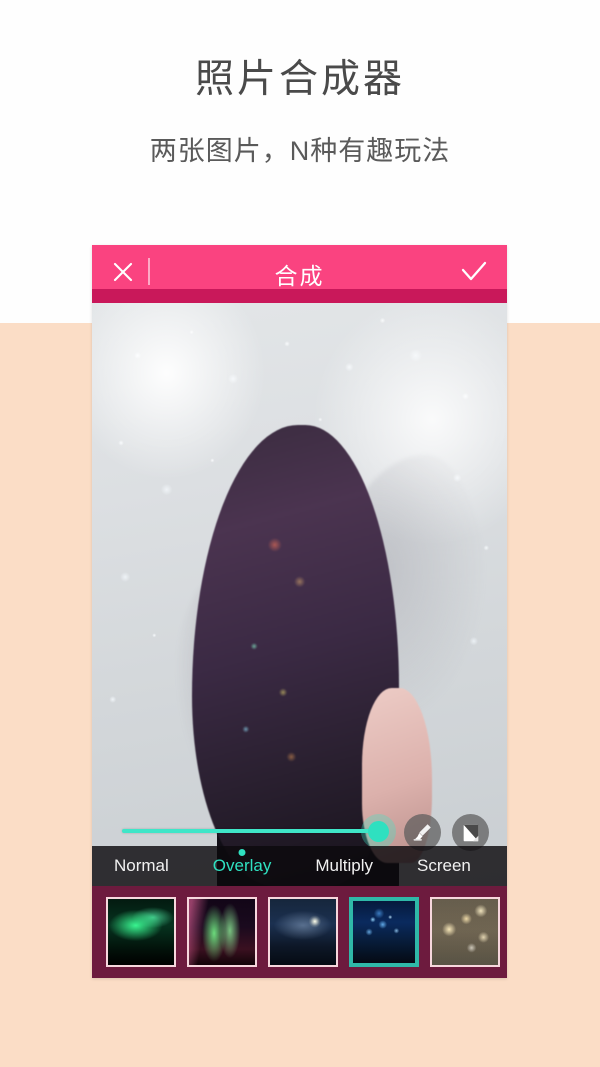 The width and height of the screenshot is (600, 1067). I want to click on page-flip-icon, so click(470, 832).